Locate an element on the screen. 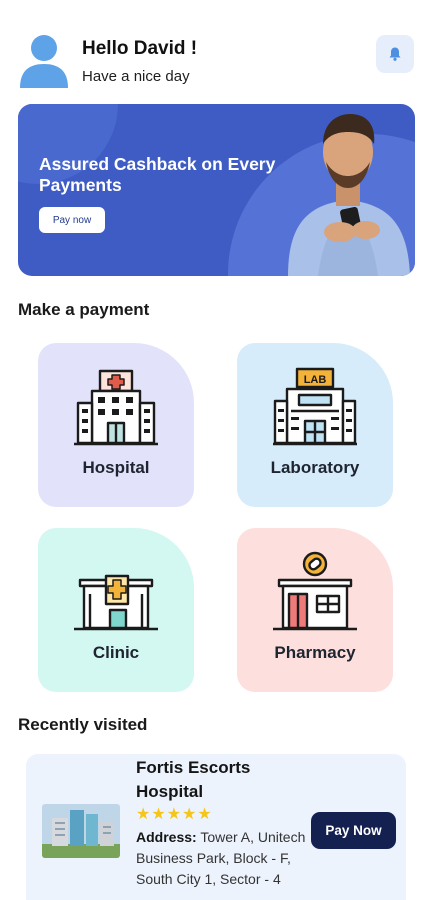  category-label-clinic: Clinic is located at coordinates (116, 652).